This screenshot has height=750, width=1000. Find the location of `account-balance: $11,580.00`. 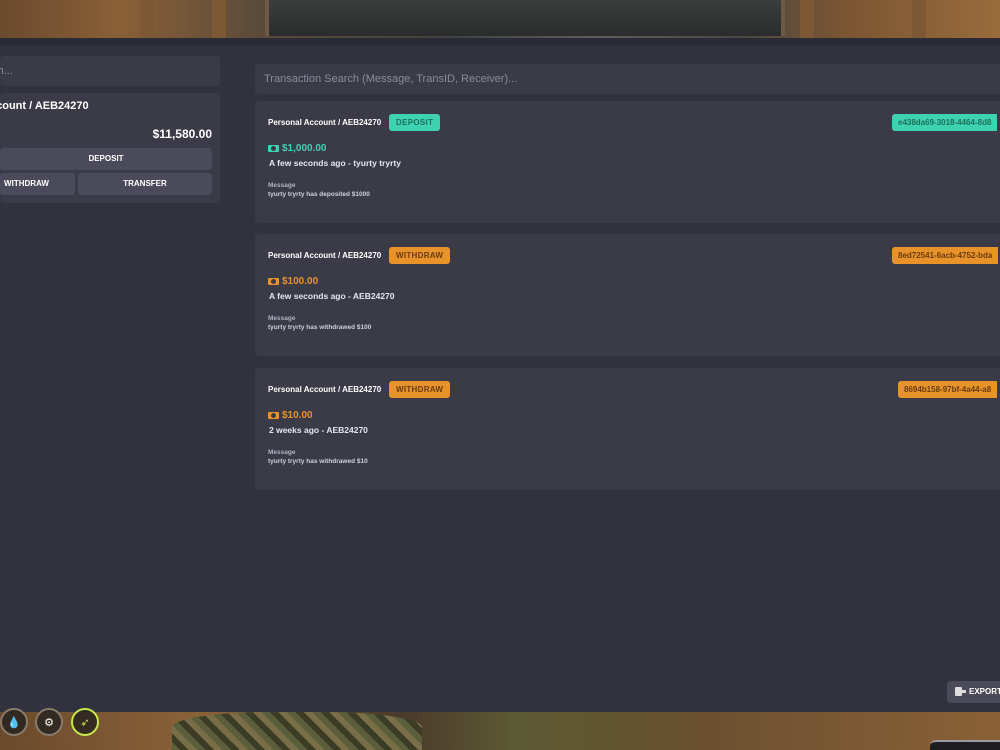

account-balance: $11,580.00 is located at coordinates (182, 134).